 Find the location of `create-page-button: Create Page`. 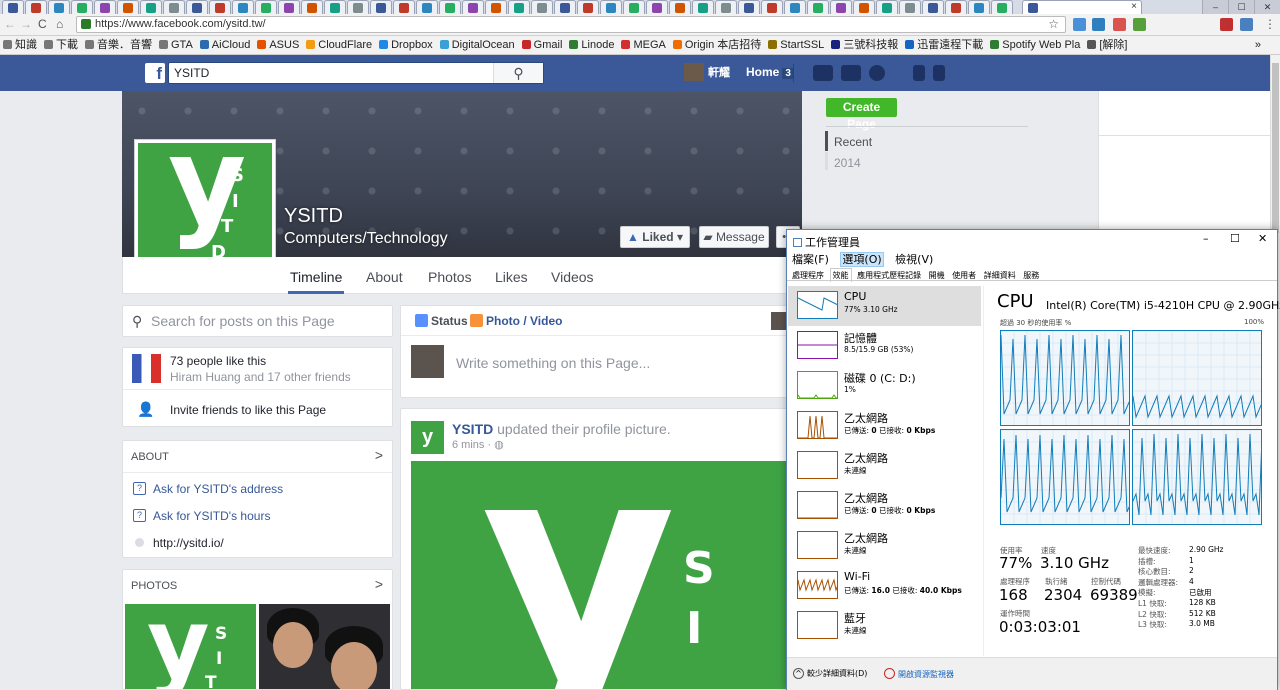

create-page-button: Create Page is located at coordinates (861, 114).